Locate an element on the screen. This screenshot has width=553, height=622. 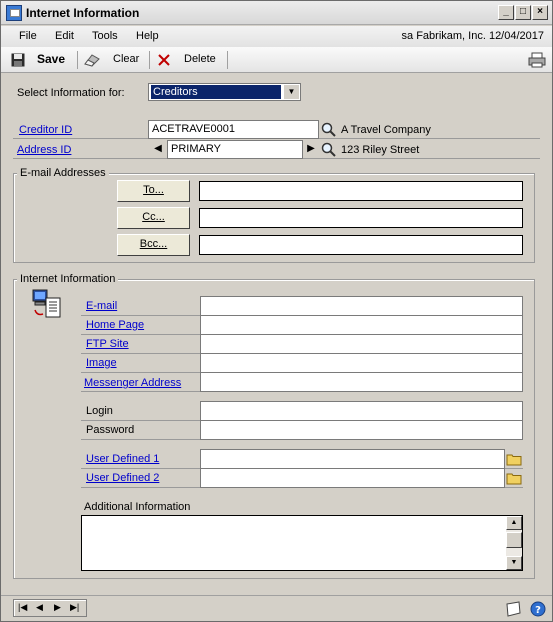
creditor-id-field: ACETRAVE0001 is located at coordinates (233, 129).